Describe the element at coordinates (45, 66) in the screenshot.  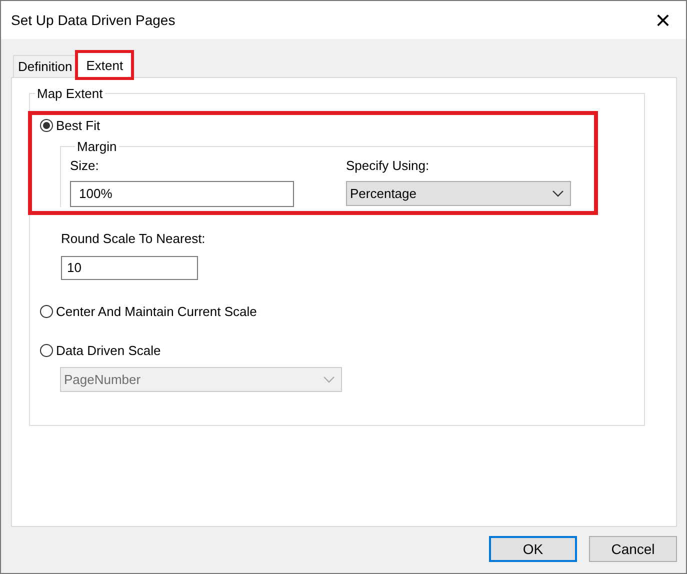
I see `tab: Definition` at that location.